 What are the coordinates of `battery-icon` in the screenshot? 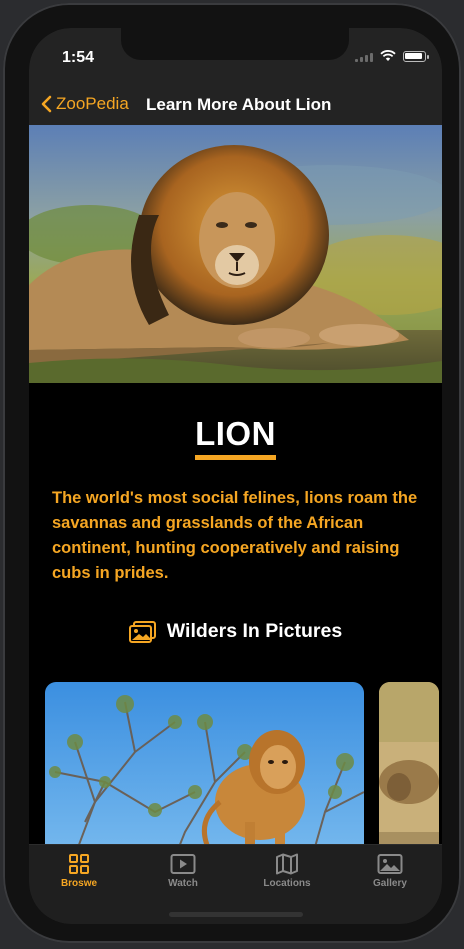 It's located at (416, 56).